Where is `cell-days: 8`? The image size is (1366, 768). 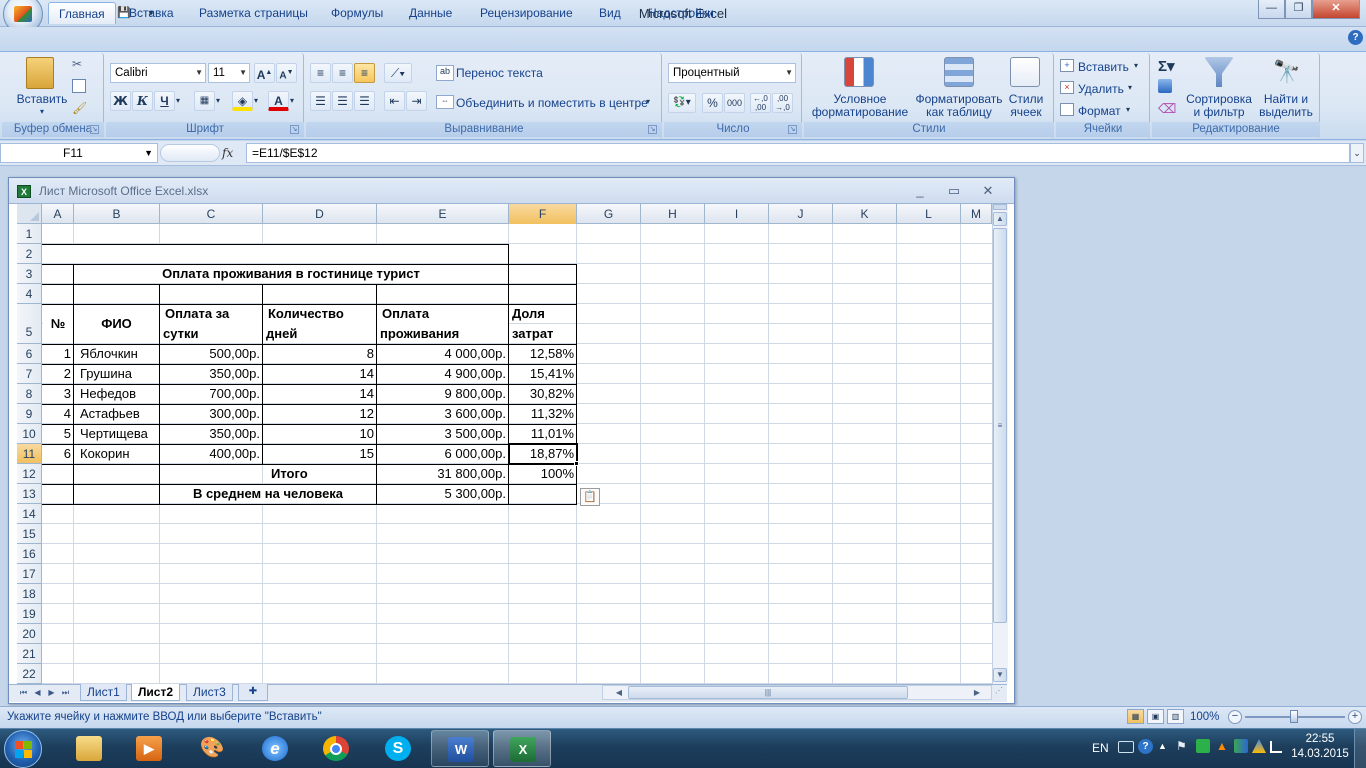 cell-days: 8 is located at coordinates (320, 354).